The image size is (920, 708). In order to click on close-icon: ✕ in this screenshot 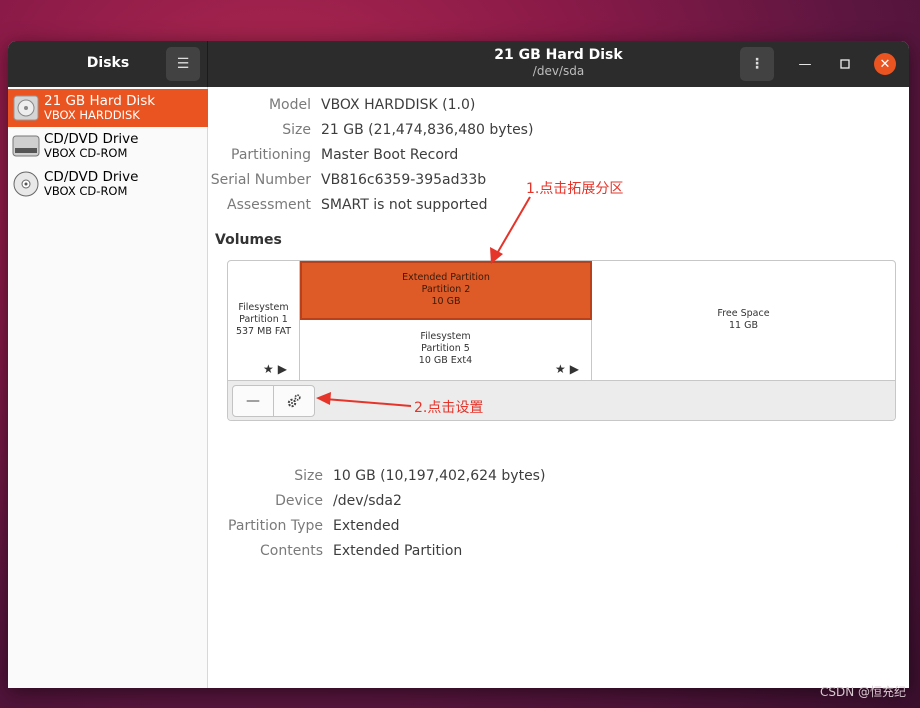, I will do `click(885, 64)`.